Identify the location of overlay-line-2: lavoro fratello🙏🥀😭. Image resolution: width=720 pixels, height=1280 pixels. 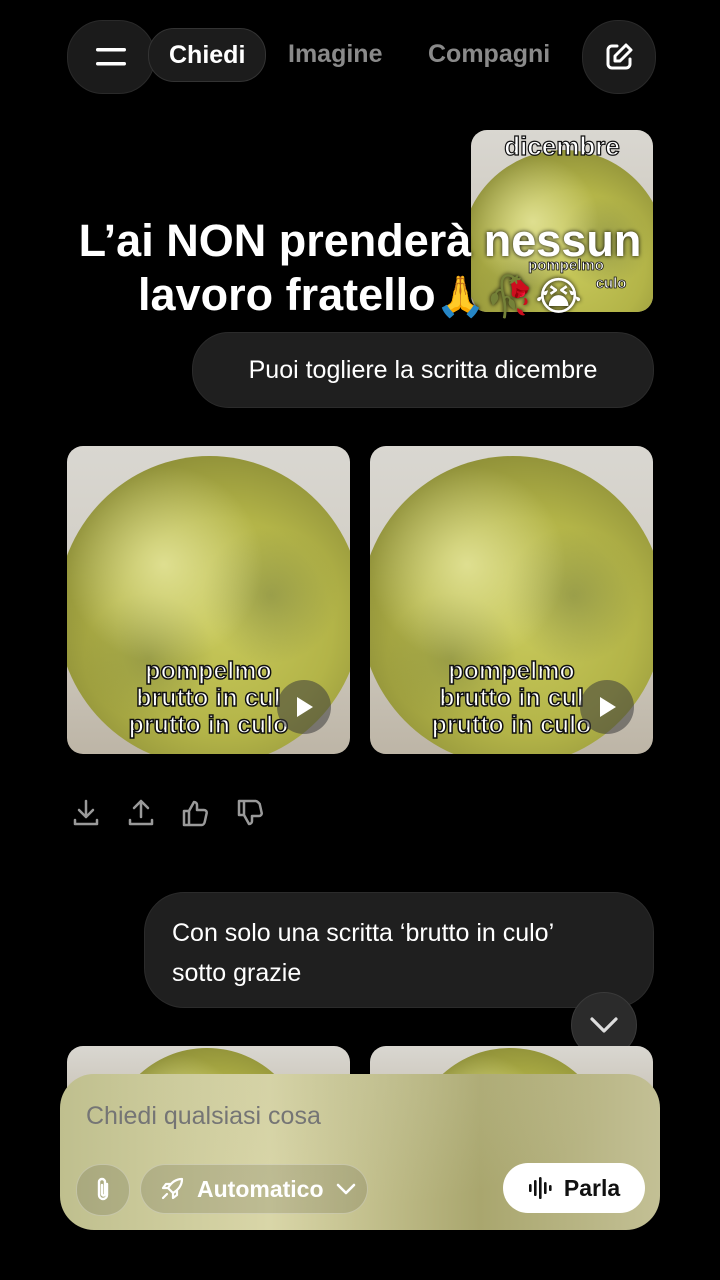
(360, 296).